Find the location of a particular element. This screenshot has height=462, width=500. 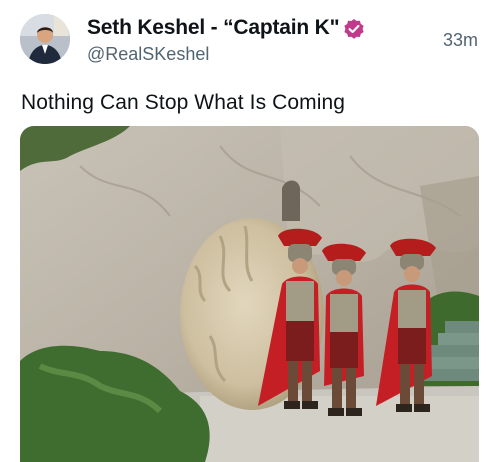

author-display-name: Seth Keshel - “Captain K" is located at coordinates (213, 28).